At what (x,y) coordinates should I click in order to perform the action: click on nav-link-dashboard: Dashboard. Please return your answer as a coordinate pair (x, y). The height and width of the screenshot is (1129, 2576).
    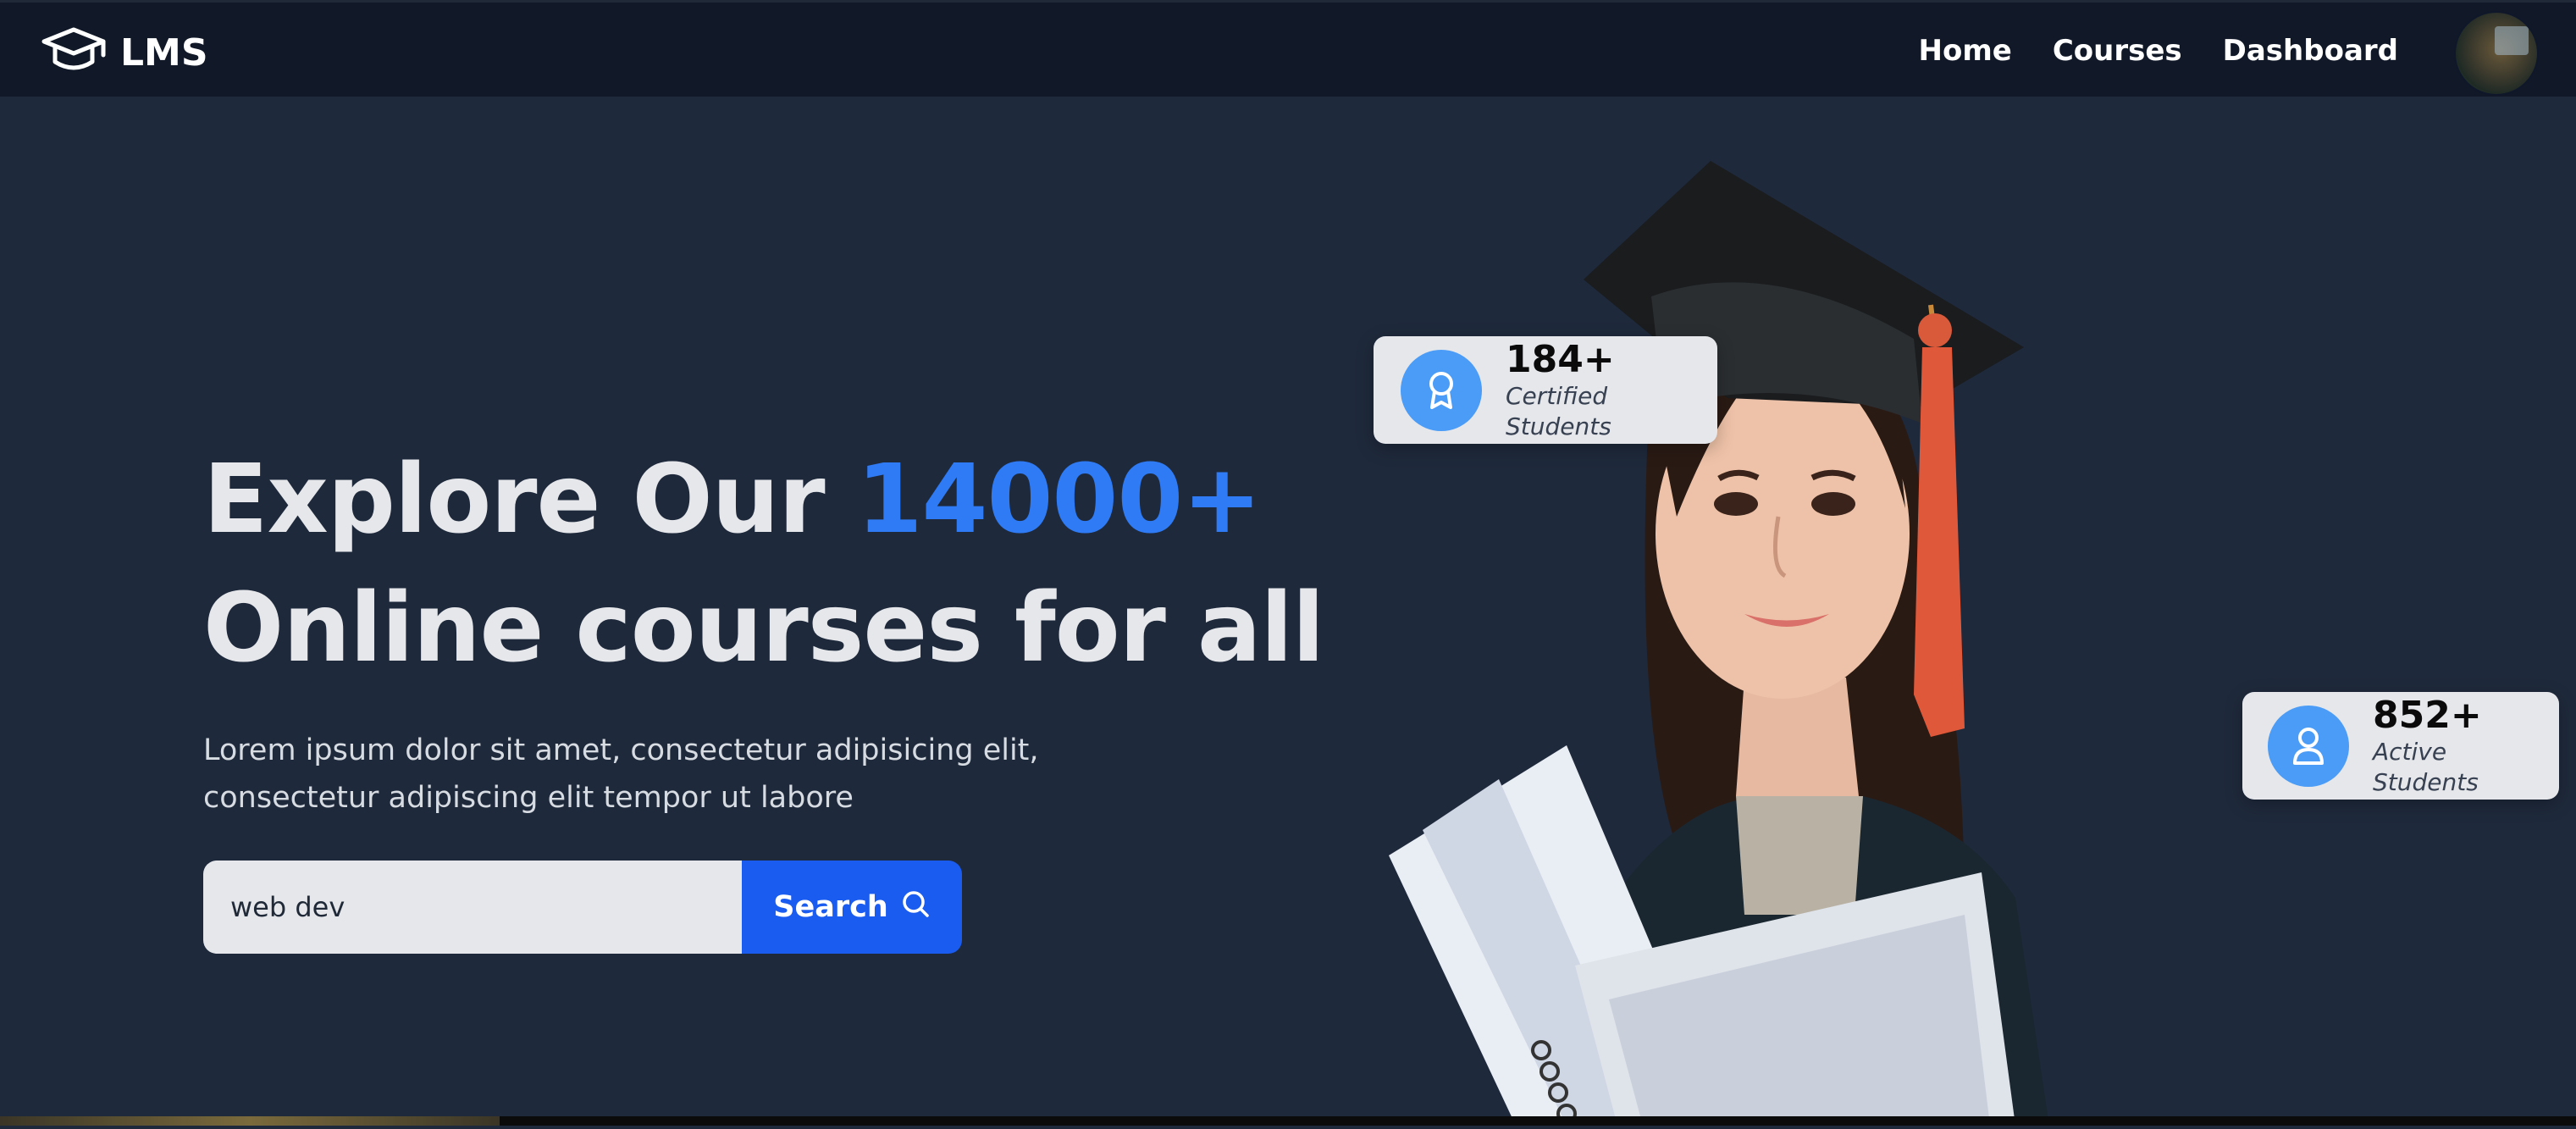
    Looking at the image, I should click on (2311, 51).